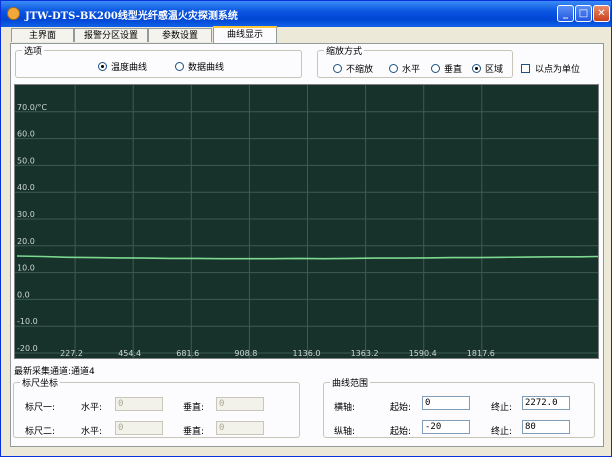  Describe the element at coordinates (344, 50) in the screenshot. I see `zoom-group-title: 缩放方式` at that location.